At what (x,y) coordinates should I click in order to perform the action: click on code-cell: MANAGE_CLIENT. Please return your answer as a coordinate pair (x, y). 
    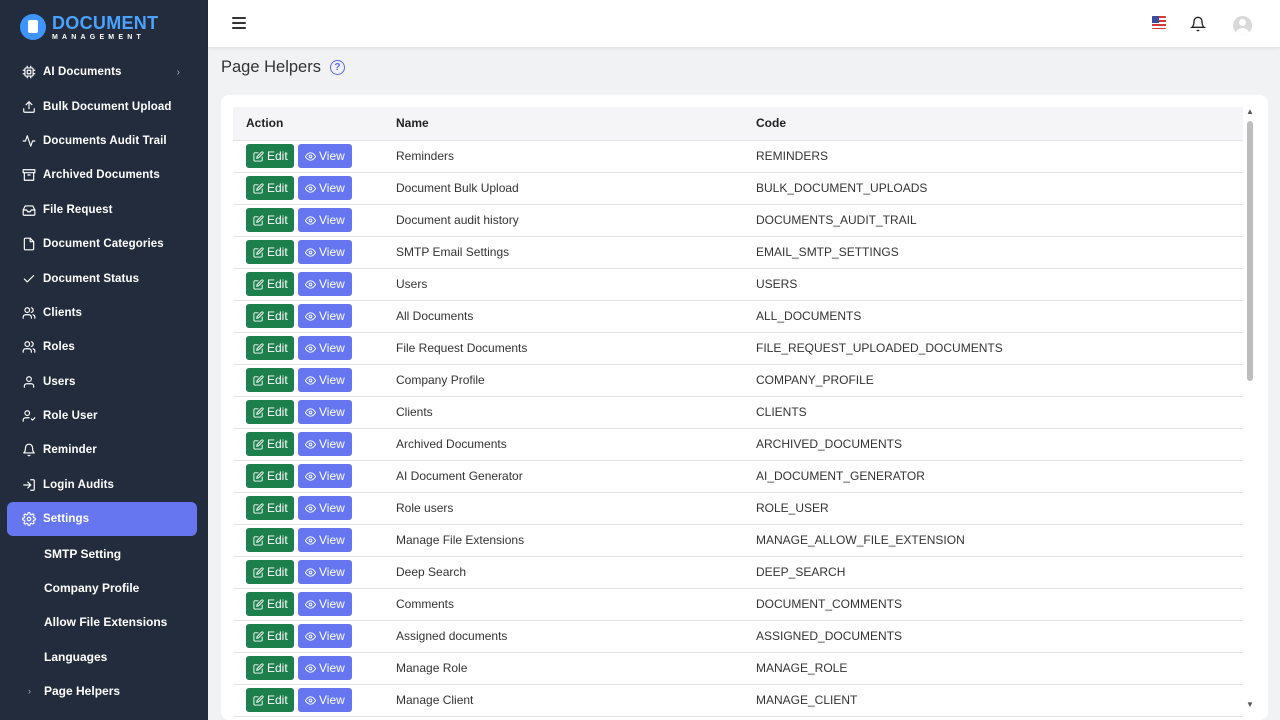
    Looking at the image, I should click on (999, 700).